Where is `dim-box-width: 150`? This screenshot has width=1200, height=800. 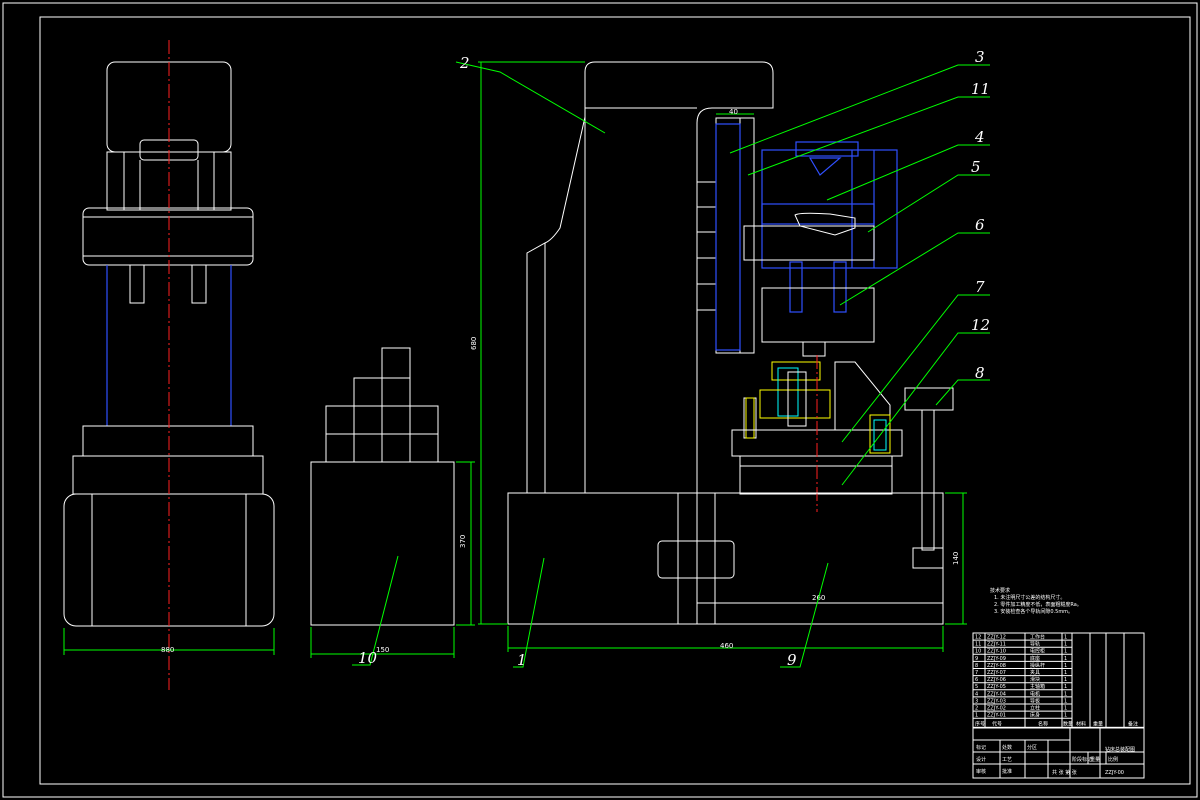 dim-box-width: 150 is located at coordinates (382, 650).